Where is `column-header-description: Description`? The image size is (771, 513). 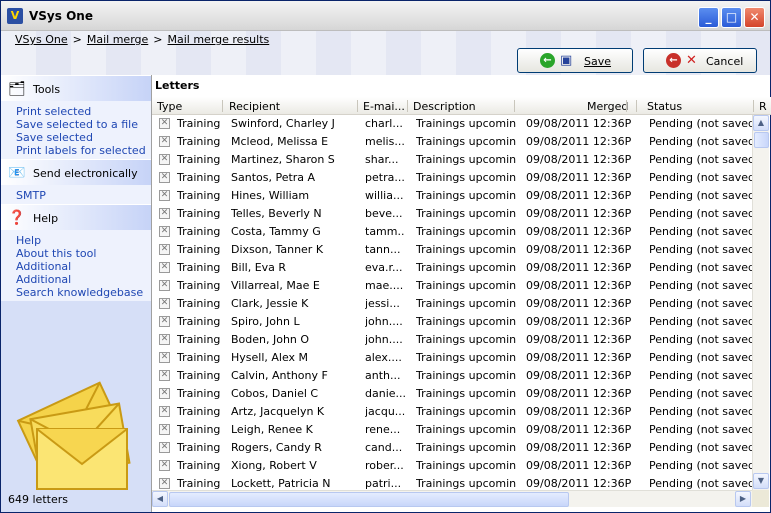 column-header-description: Description is located at coordinates (444, 106).